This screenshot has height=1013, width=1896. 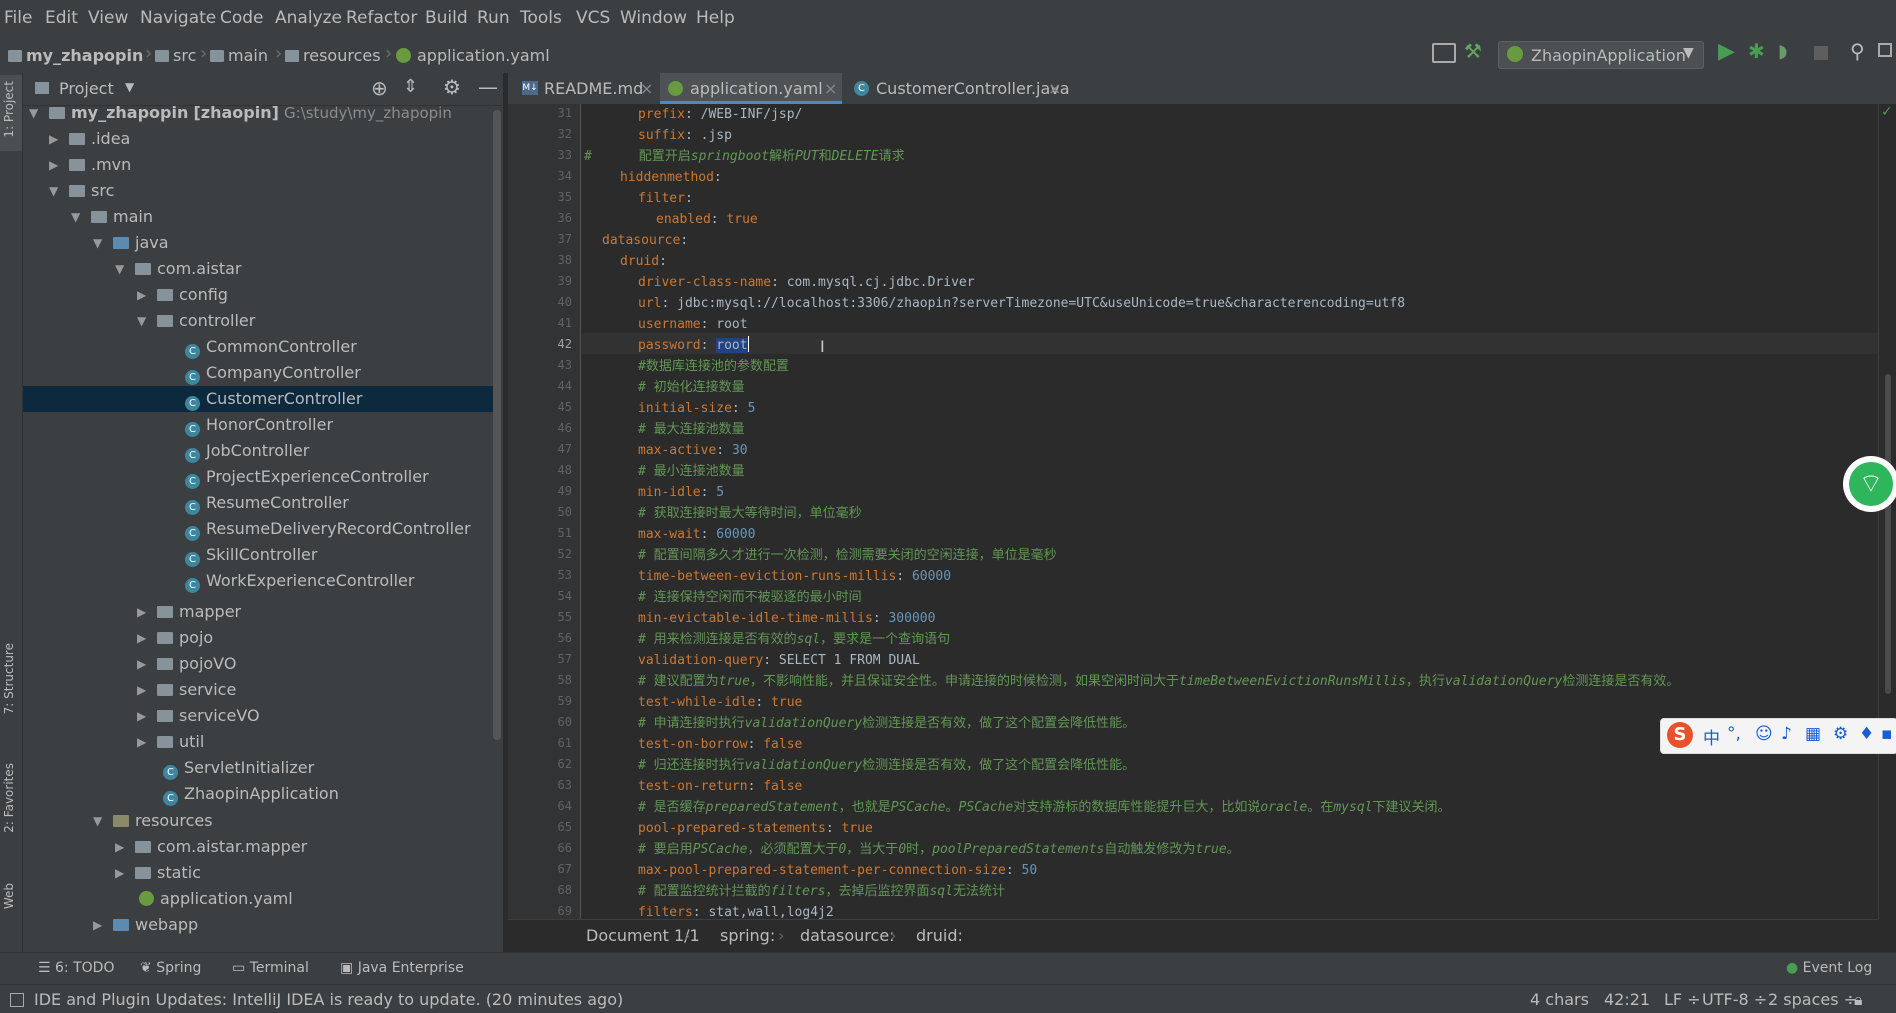 I want to click on breadcrumb-project: my_zhapopin, so click(x=75, y=55).